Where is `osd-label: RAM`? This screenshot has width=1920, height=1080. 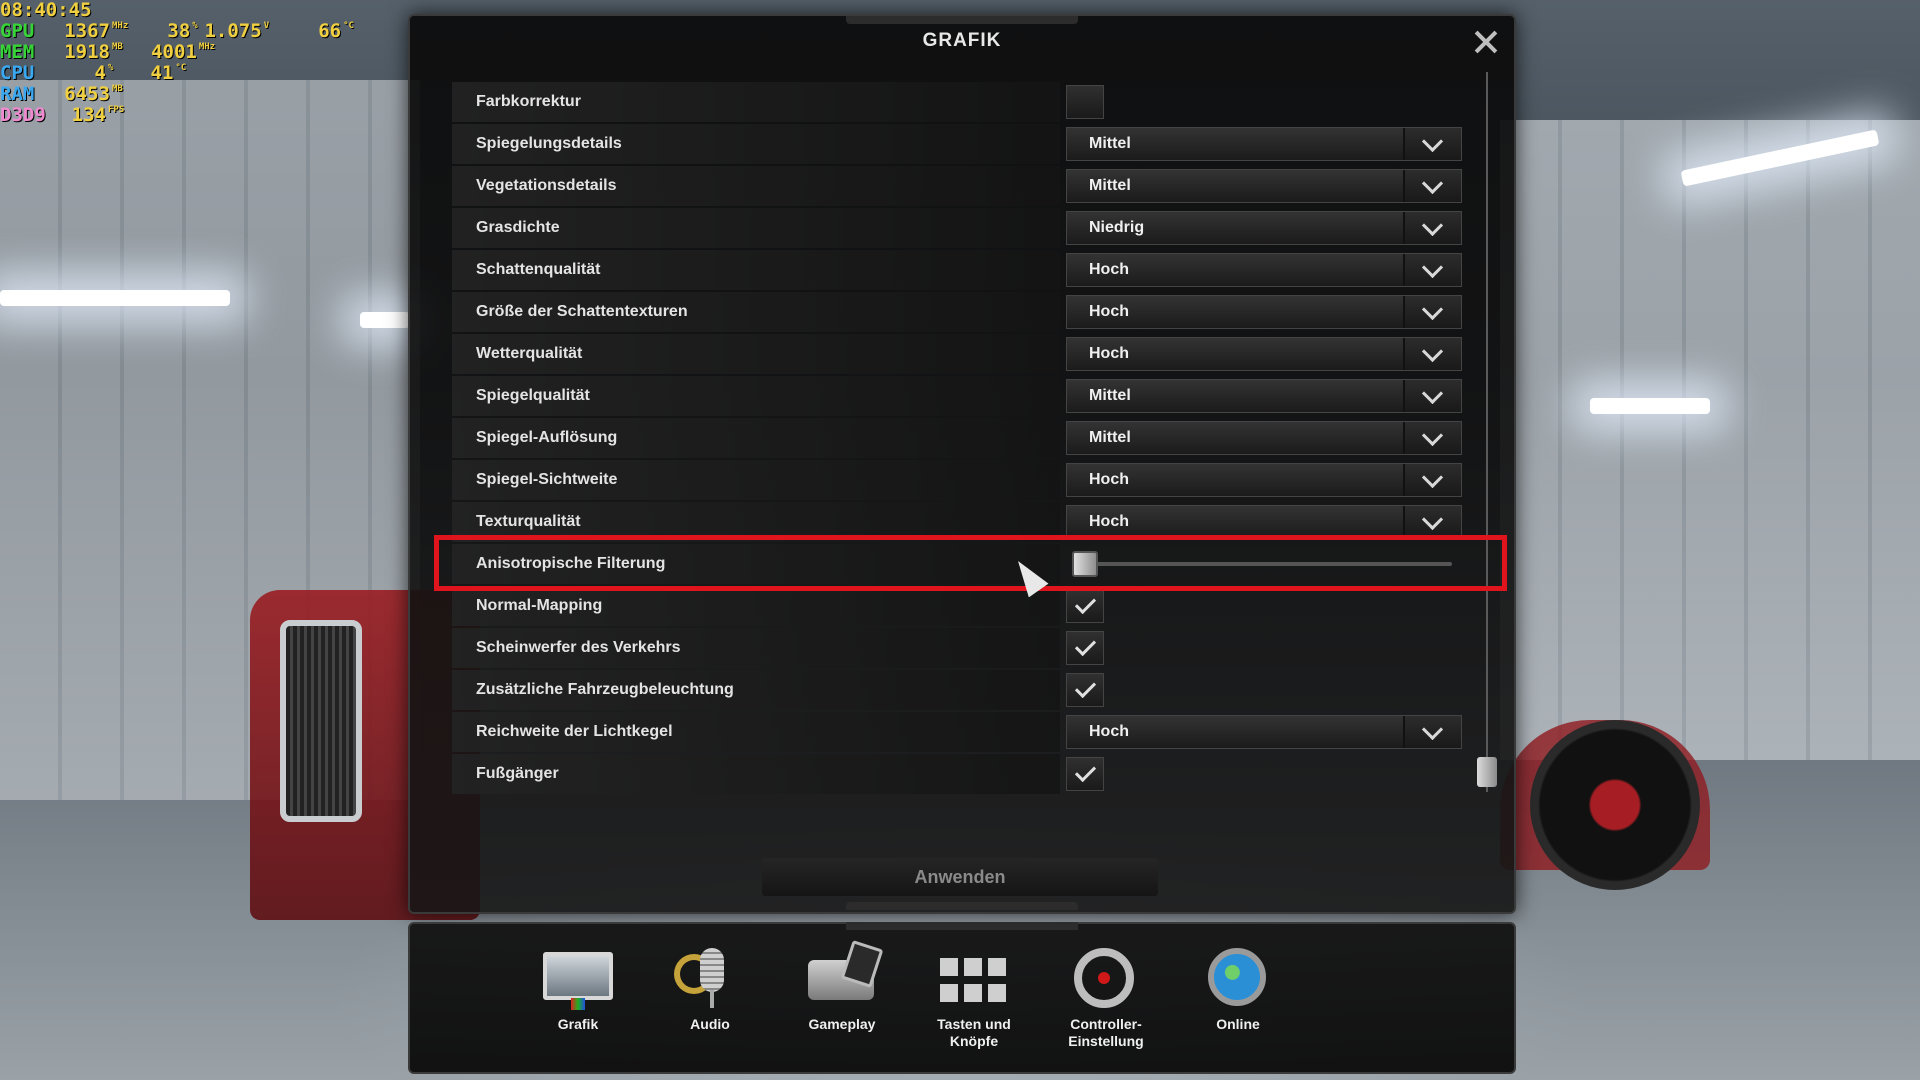 osd-label: RAM is located at coordinates (17, 94).